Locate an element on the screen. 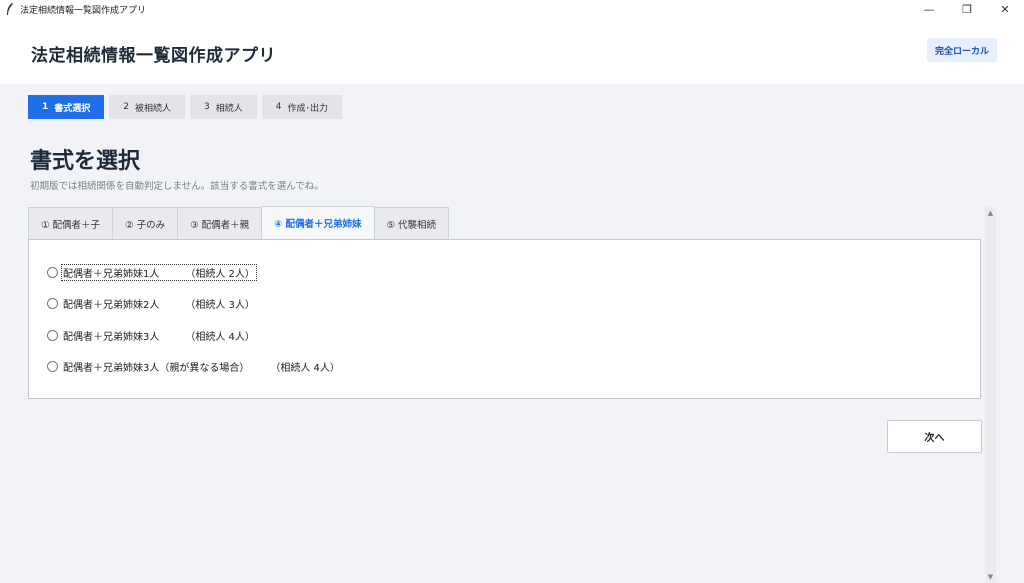 This screenshot has width=1024, height=583. step-1: 1 書式選択 is located at coordinates (66, 107).